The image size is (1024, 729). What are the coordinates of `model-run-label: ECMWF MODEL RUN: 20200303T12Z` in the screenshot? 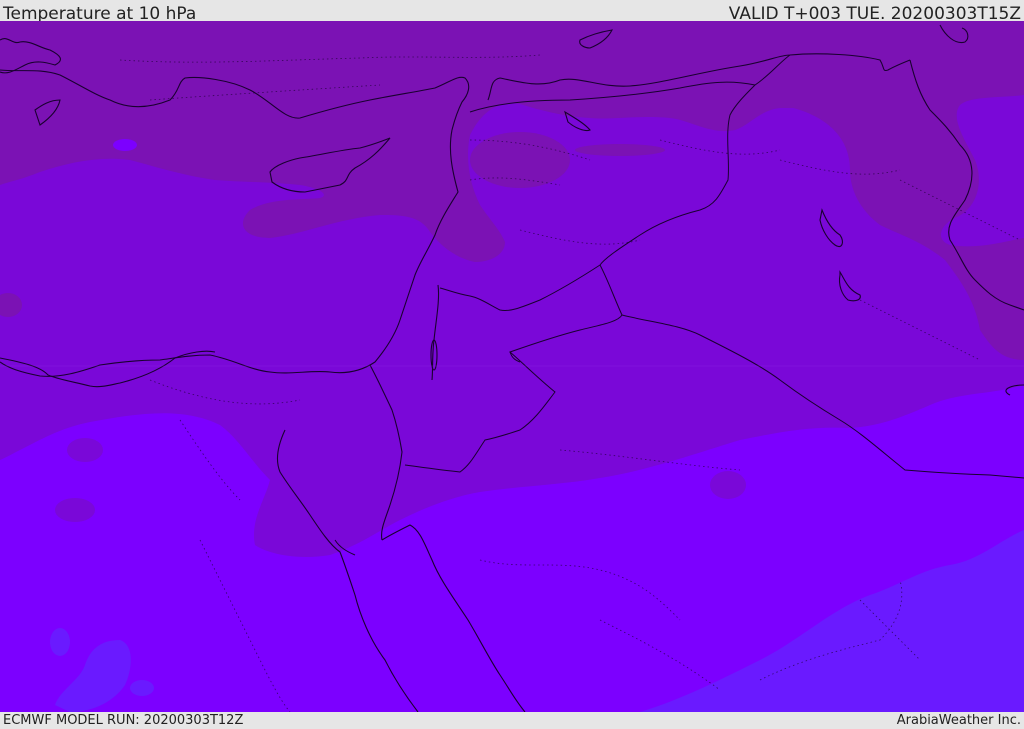 It's located at (123, 720).